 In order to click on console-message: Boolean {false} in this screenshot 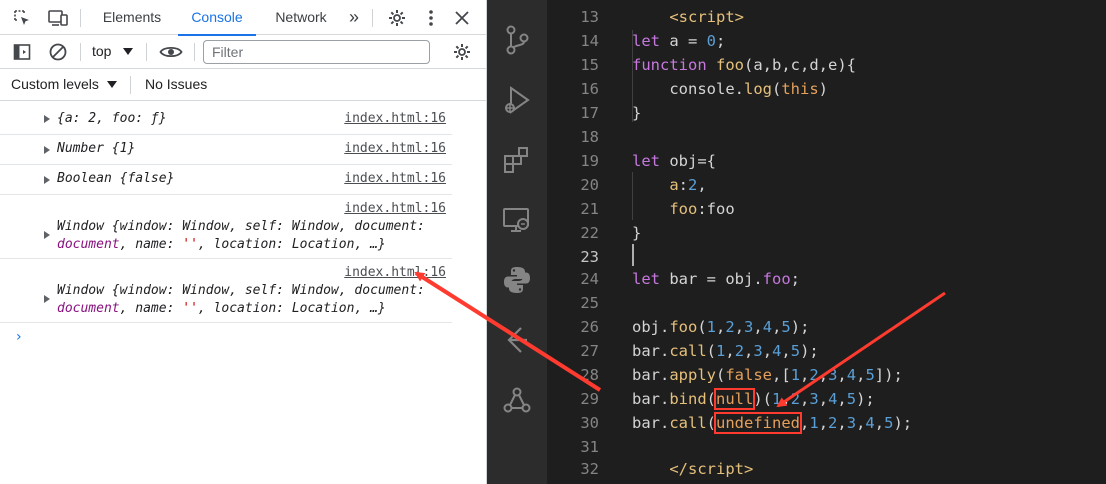, I will do `click(116, 178)`.